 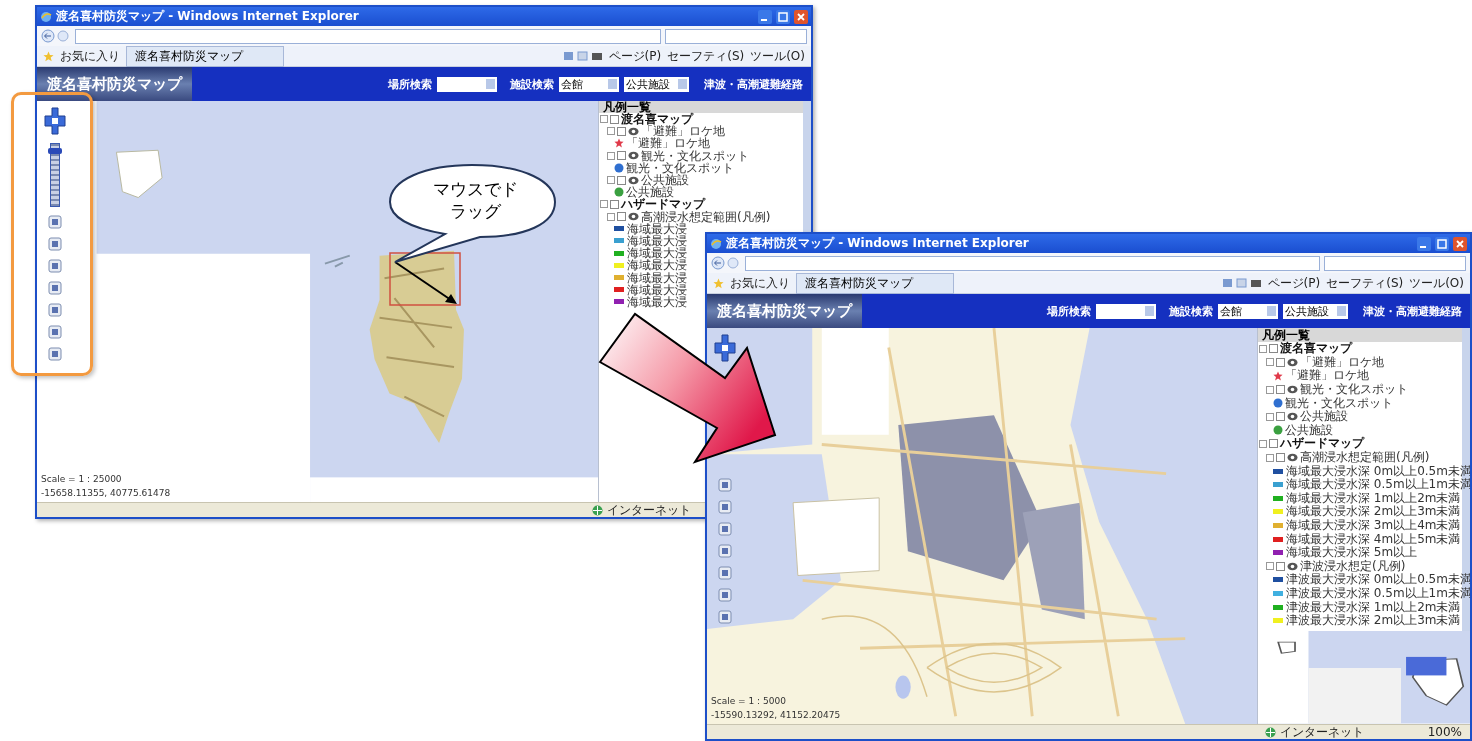 I want to click on legend-label: 津波最大浸水深 1m以上2m未満, so click(x=1373, y=607).